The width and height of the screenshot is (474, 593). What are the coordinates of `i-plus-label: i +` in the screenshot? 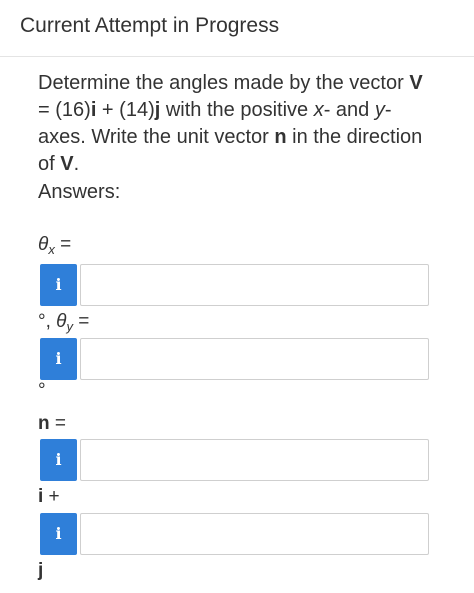 It's located at (49, 496).